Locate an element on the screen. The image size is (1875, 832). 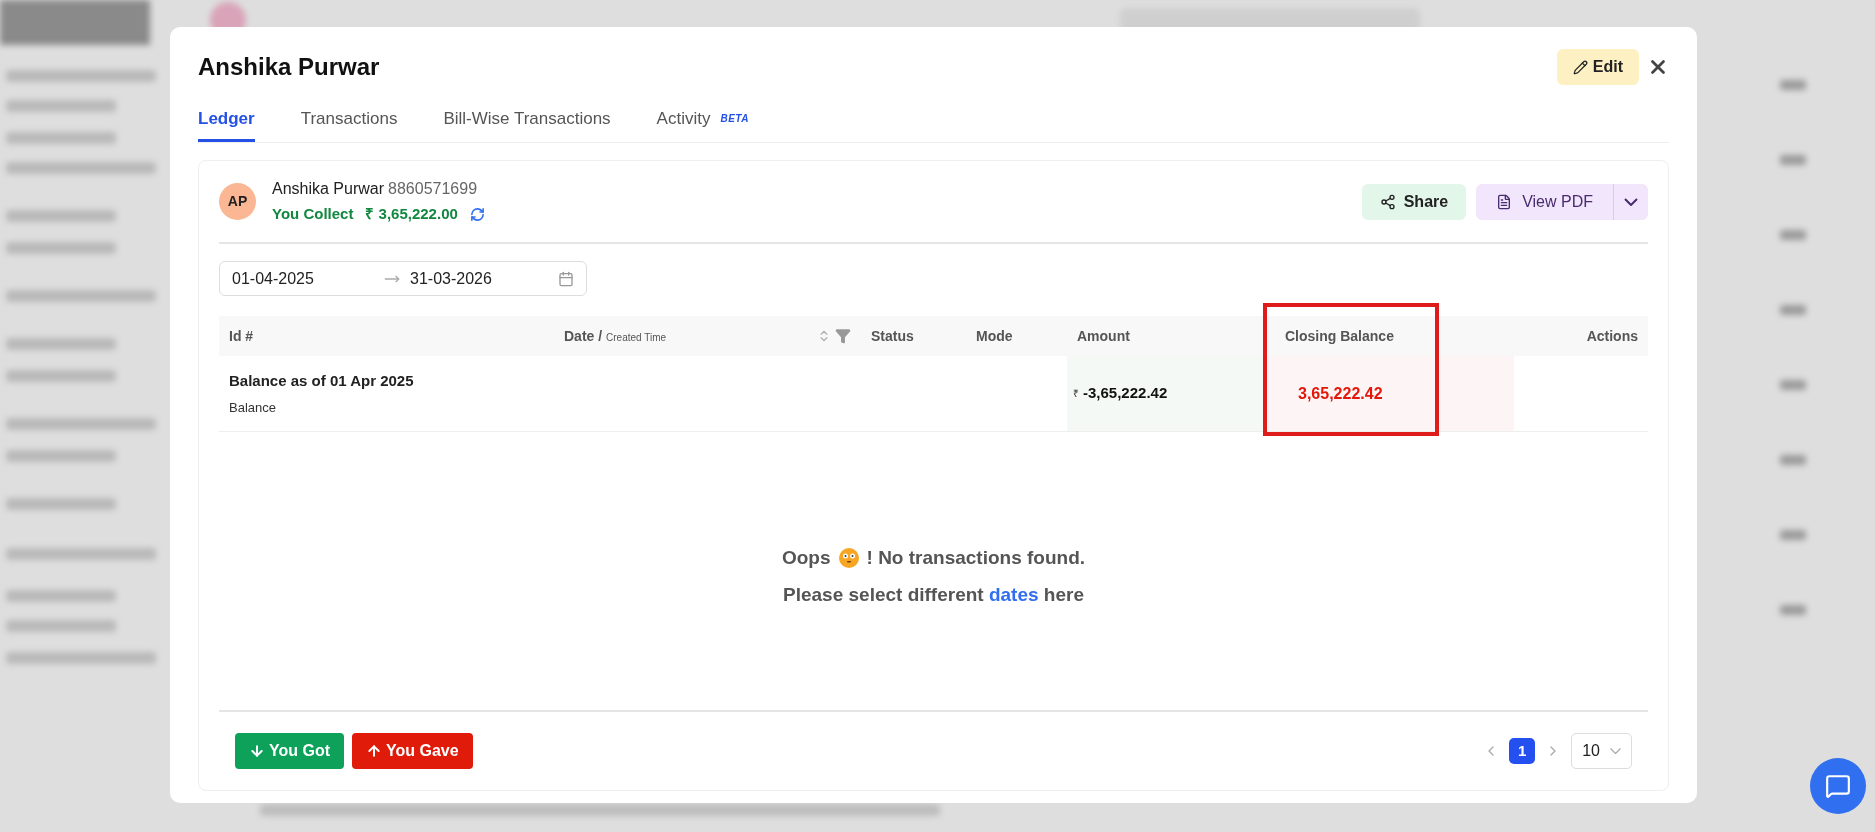
modal-title: Anshika Purwar is located at coordinates (289, 67).